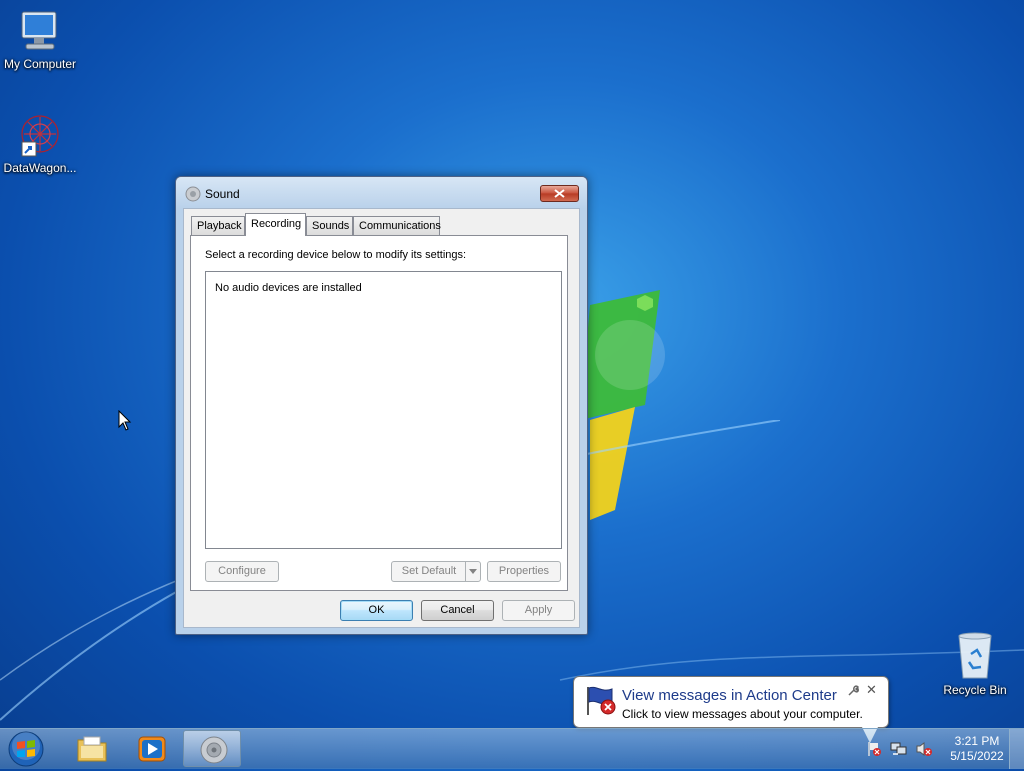 This screenshot has width=1024, height=771. What do you see at coordinates (975, 690) in the screenshot?
I see `desktop-icon-label: Recycle Bin` at bounding box center [975, 690].